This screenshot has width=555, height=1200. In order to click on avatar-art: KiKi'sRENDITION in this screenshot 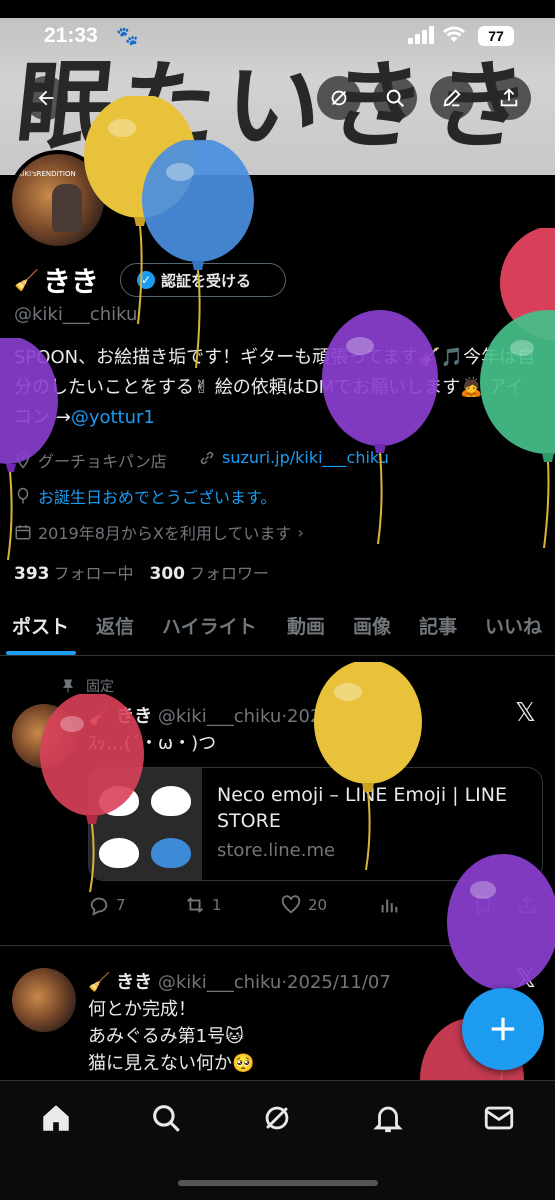, I will do `click(47, 174)`.